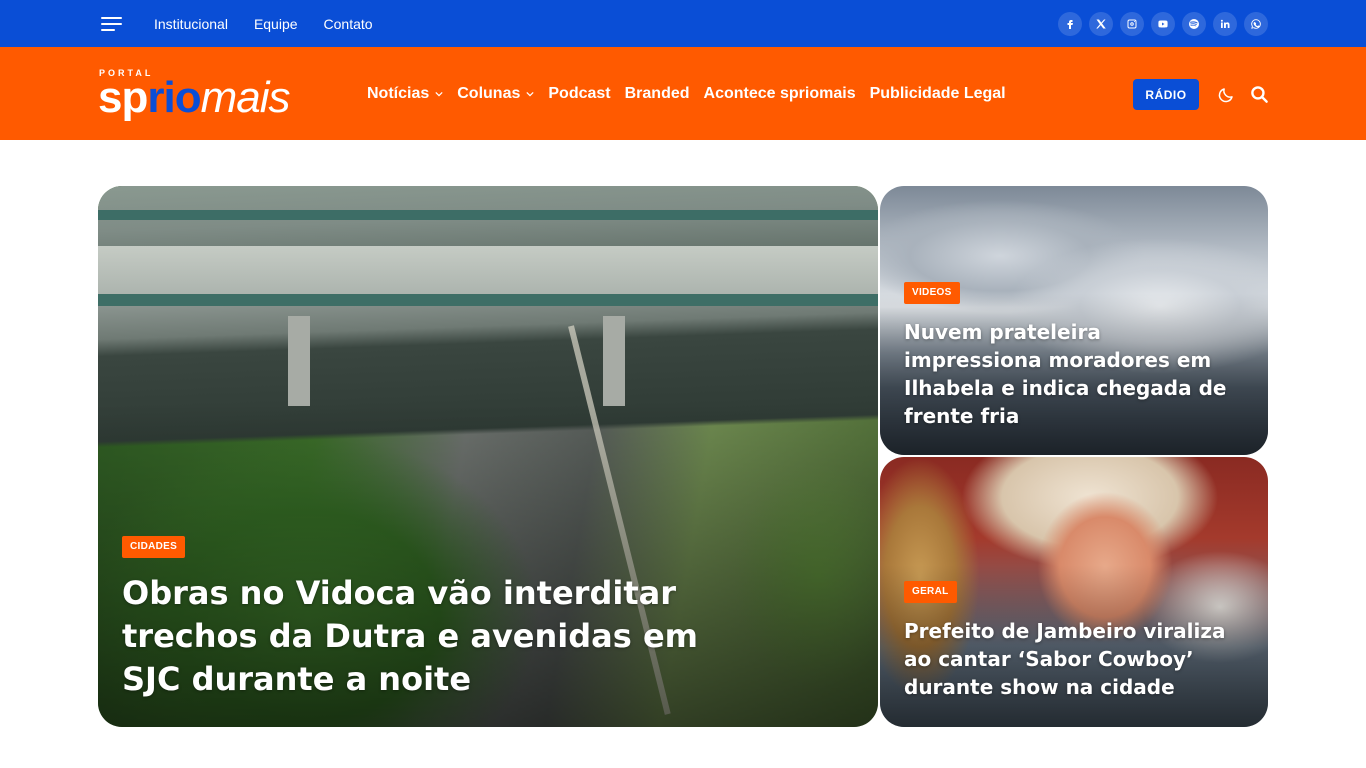 This screenshot has width=1366, height=768. What do you see at coordinates (154, 547) in the screenshot?
I see `category-badge: CIDADES` at bounding box center [154, 547].